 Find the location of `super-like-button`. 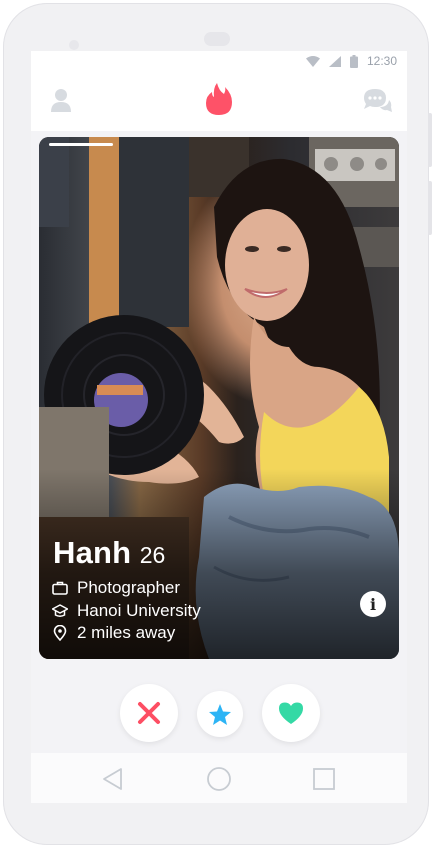

super-like-button is located at coordinates (220, 714).